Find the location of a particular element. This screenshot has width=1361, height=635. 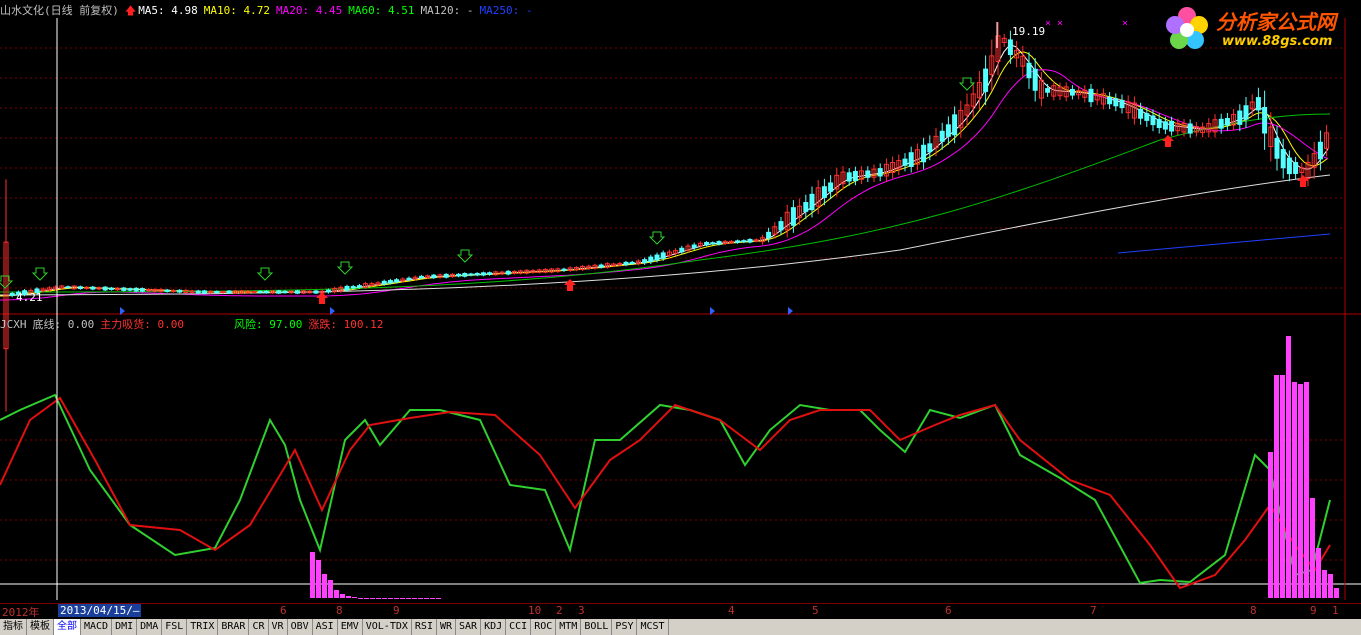

tab-cci: CCI is located at coordinates (519, 627).